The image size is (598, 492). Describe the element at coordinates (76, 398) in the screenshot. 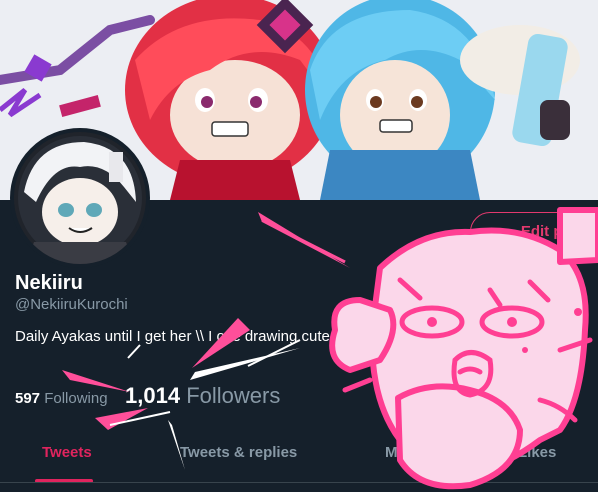

I see `following-label: Following` at that location.